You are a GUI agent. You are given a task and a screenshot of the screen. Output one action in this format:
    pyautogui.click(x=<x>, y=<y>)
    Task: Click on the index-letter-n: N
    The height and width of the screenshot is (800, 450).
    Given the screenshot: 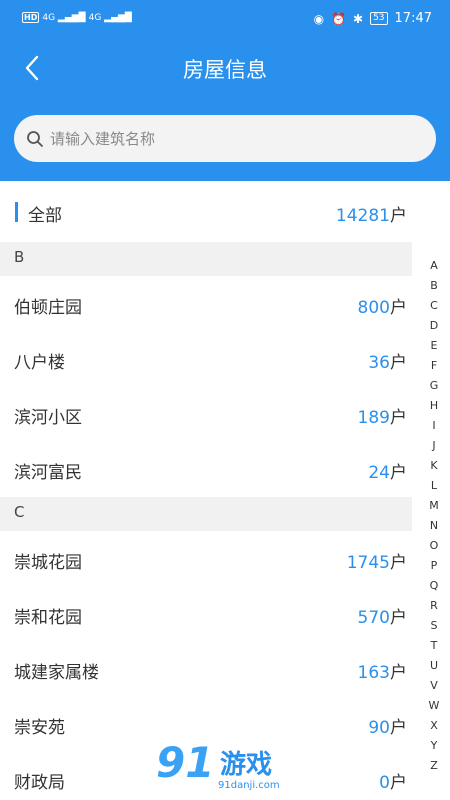 What is the action you would take?
    pyautogui.click(x=434, y=526)
    